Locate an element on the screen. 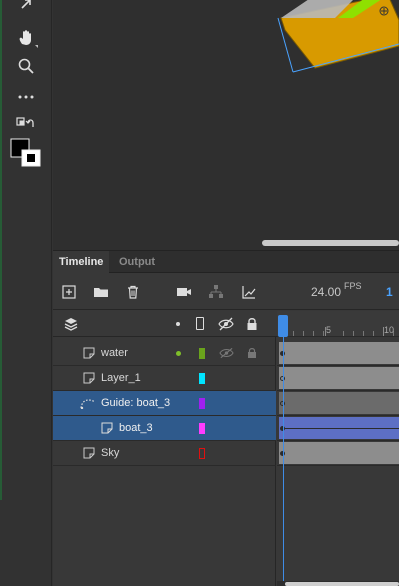  hide-layer-icon is located at coordinates (226, 353).